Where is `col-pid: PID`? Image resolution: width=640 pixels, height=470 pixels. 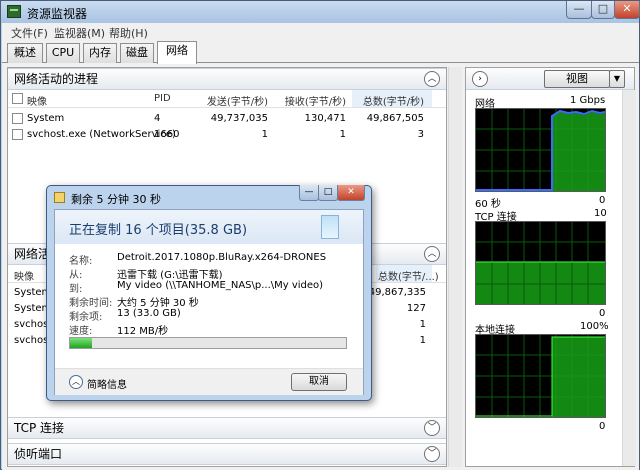
col-pid: PID is located at coordinates (162, 98).